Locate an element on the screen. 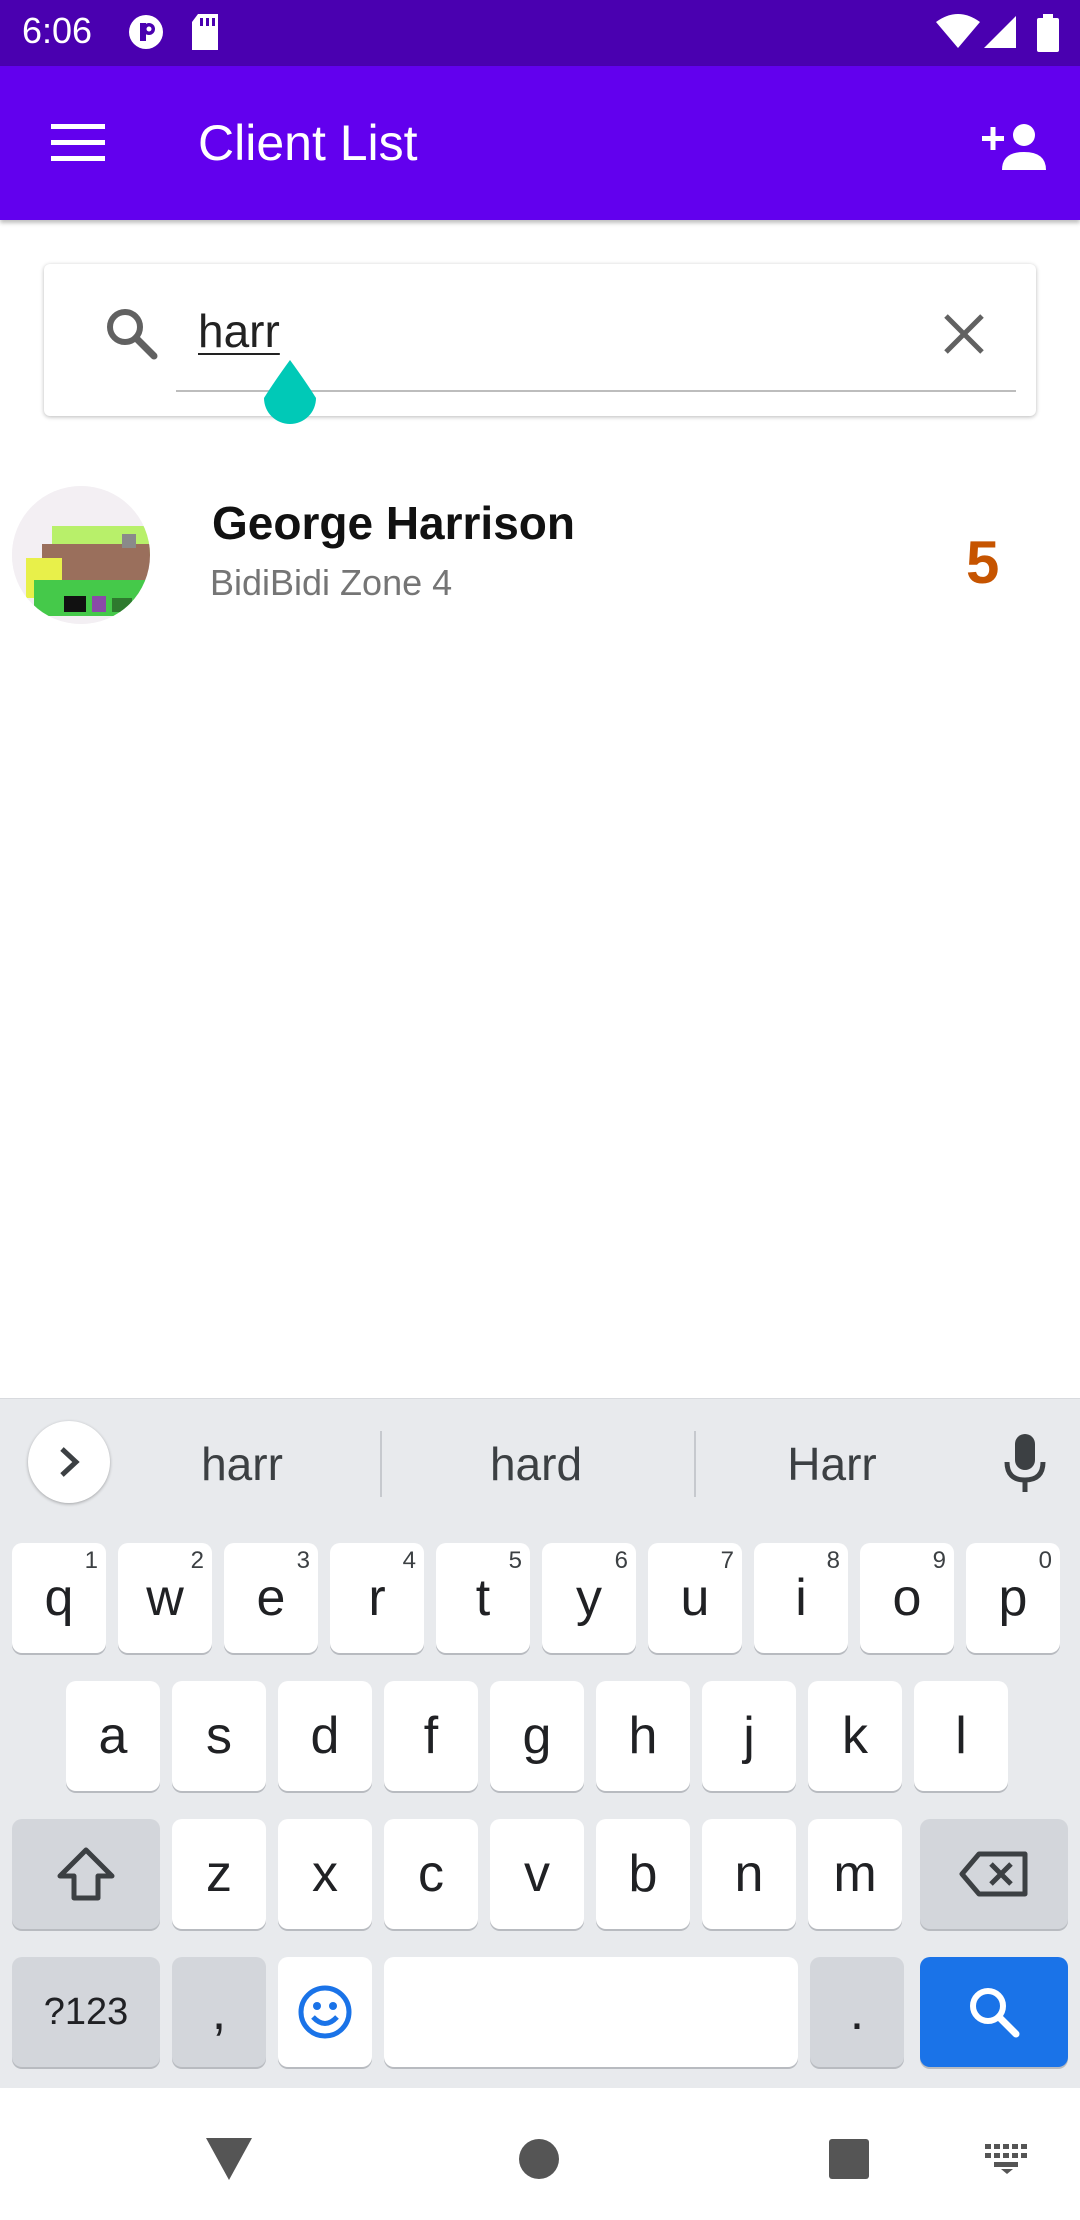  key-z: z is located at coordinates (219, 1874).